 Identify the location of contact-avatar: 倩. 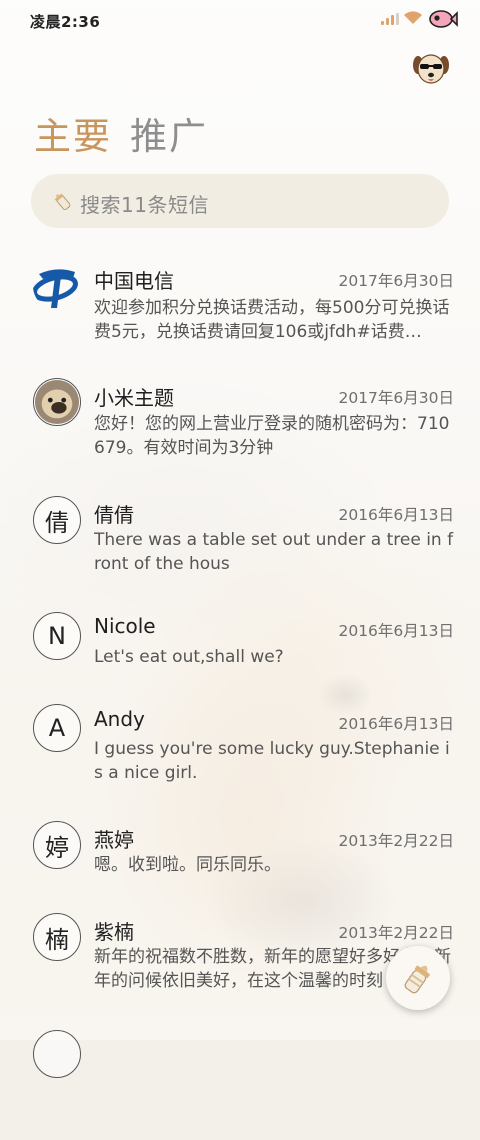
(57, 520).